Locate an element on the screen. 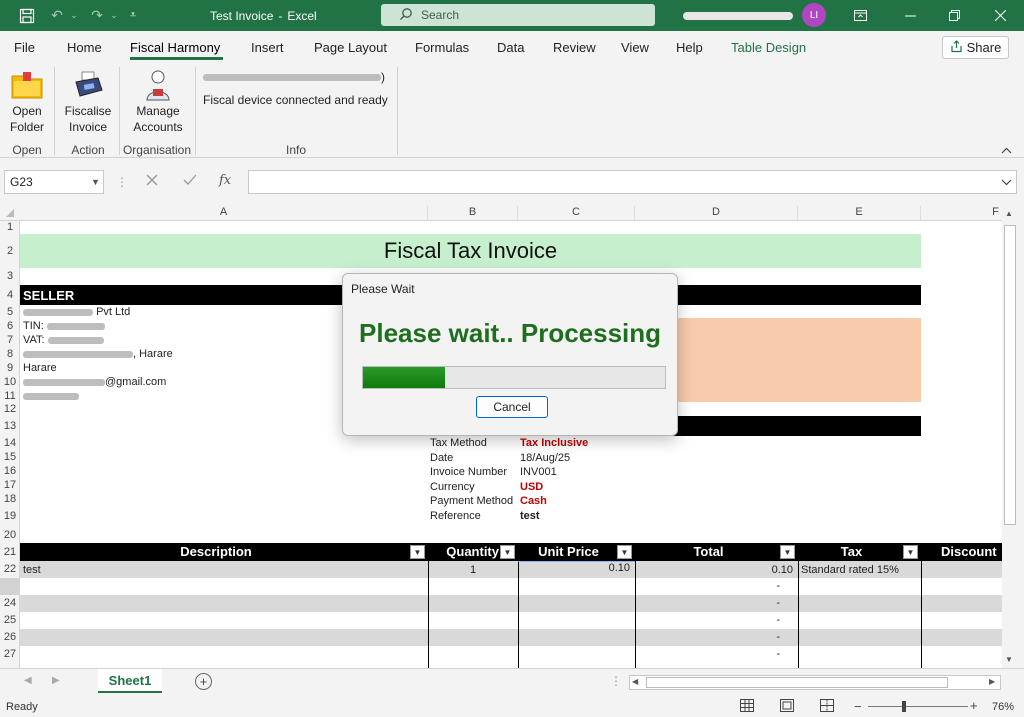 The image size is (1024, 717). row-header-18: 18 is located at coordinates (10, 499).